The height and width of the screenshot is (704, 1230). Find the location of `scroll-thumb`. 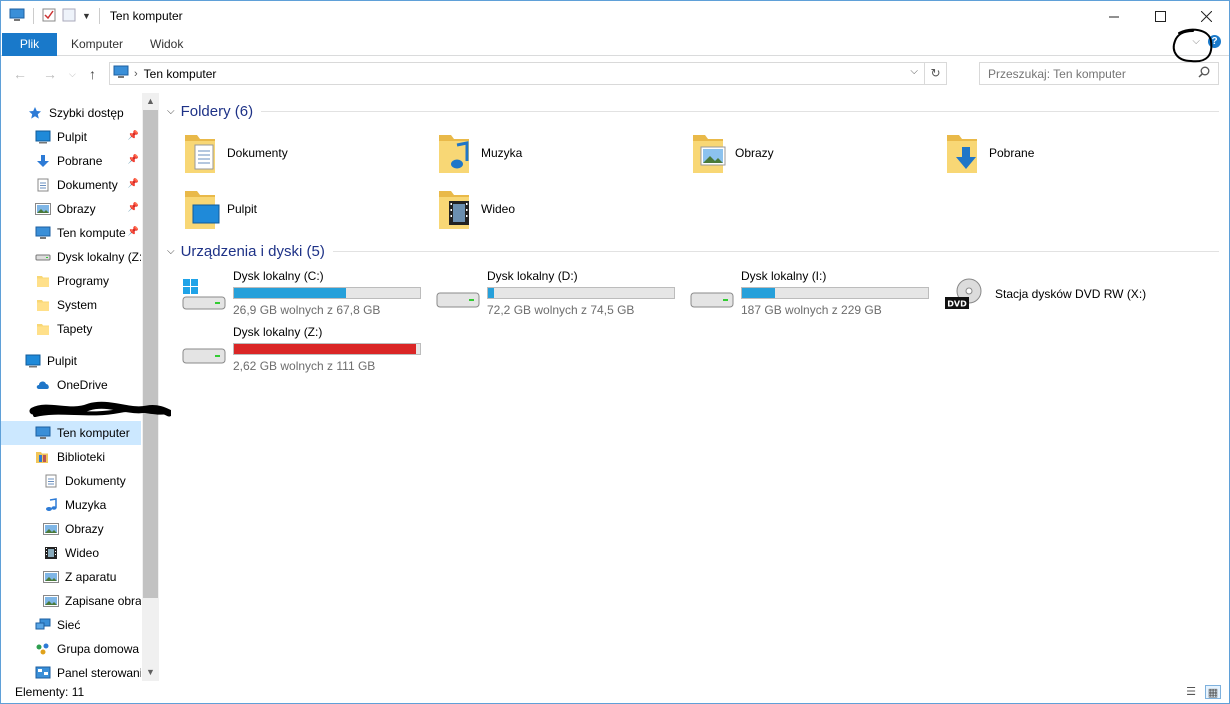

scroll-thumb is located at coordinates (150, 354).